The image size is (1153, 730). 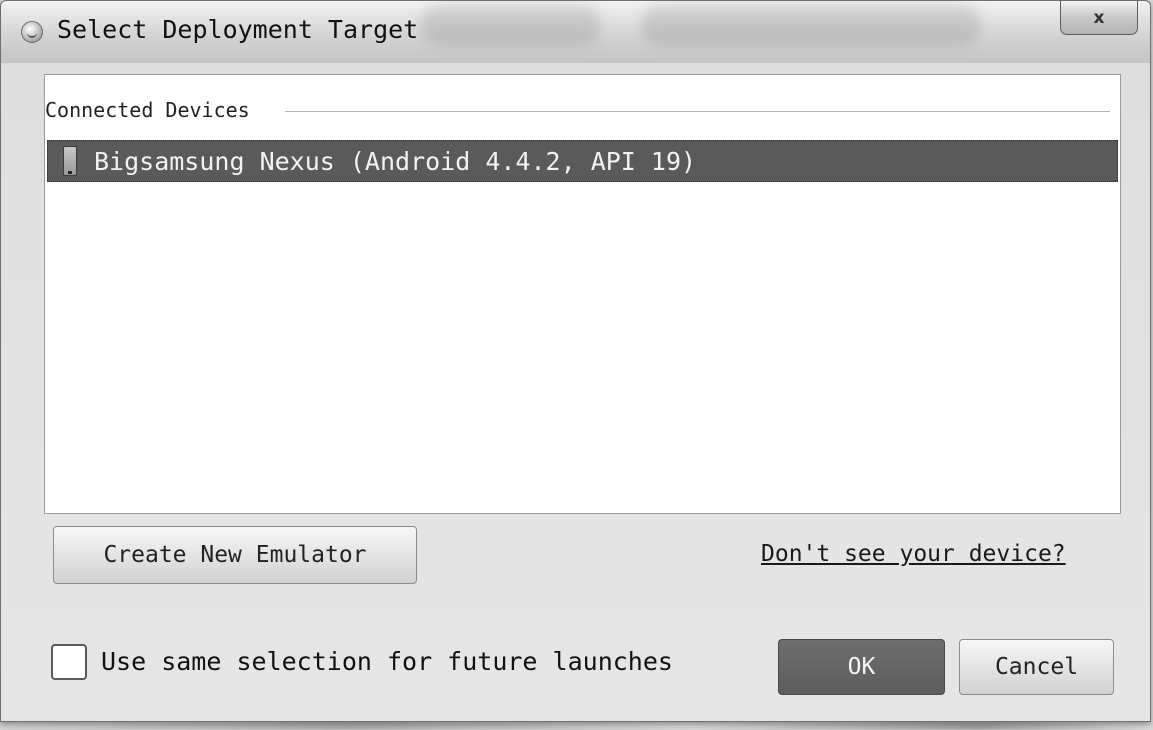 I want to click on remember-selection-checkbox, so click(x=69, y=662).